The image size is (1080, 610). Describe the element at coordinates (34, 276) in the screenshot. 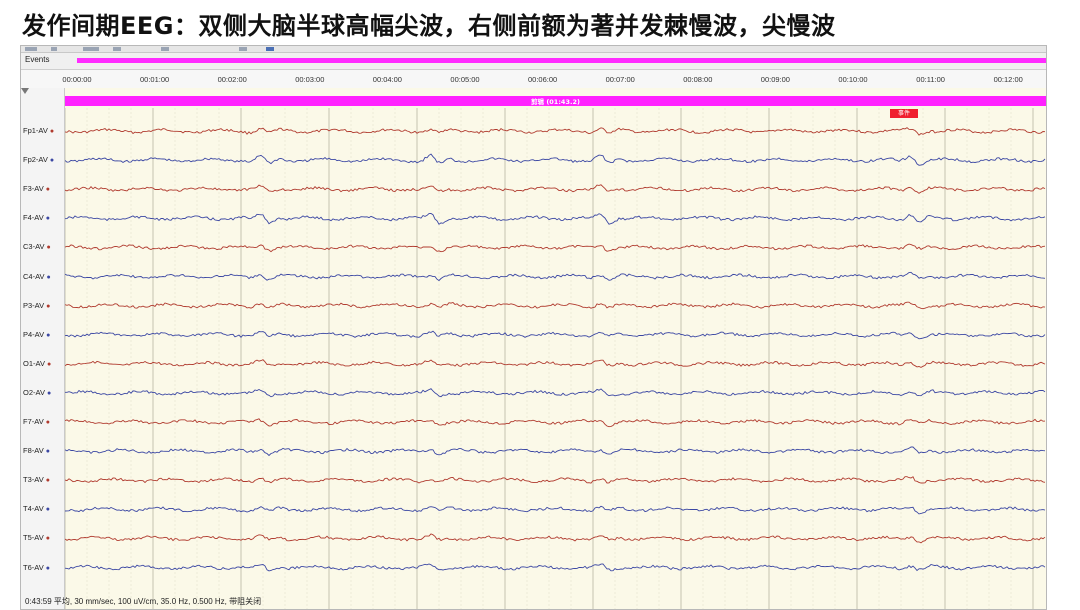

I see `channel-label-text: C4-AV` at that location.